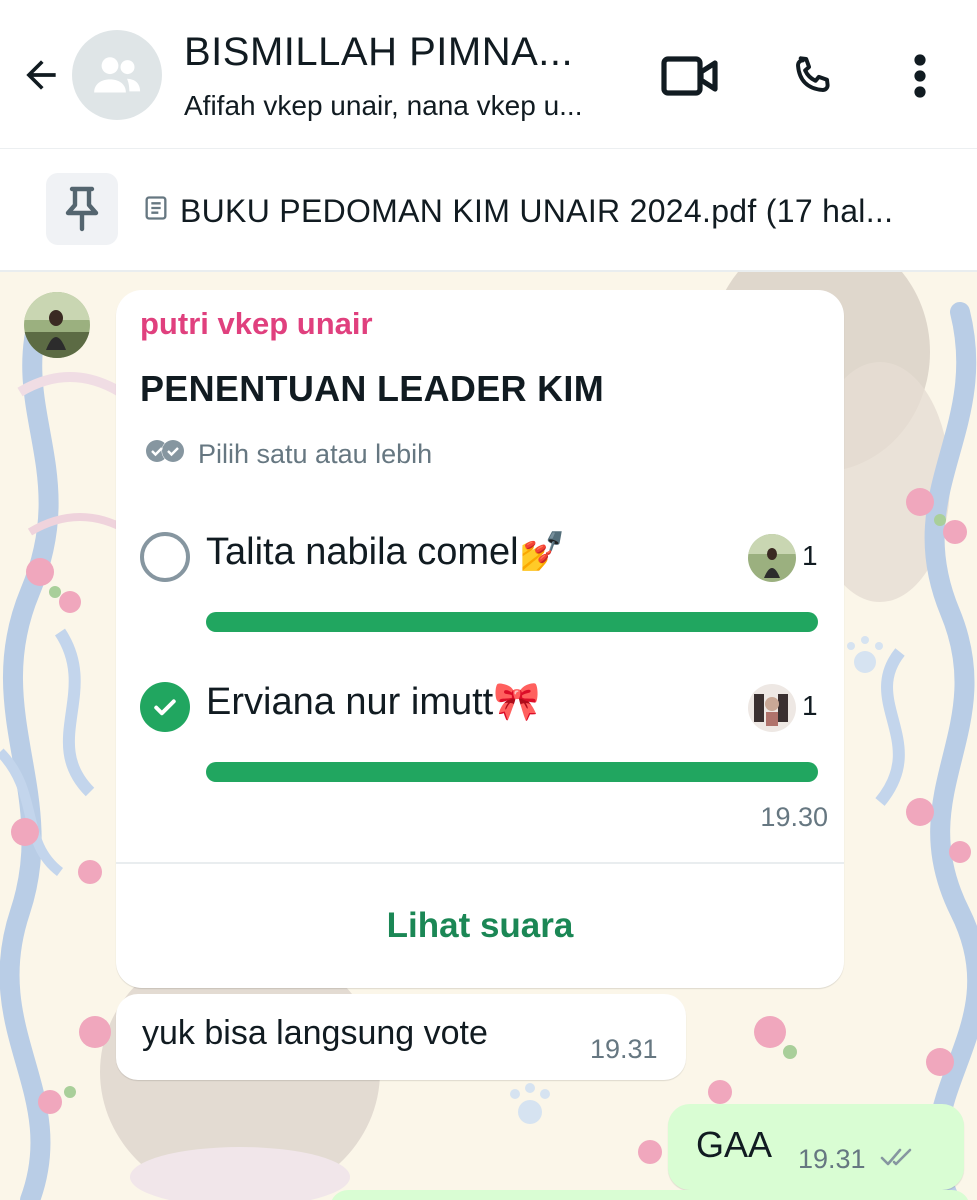 This screenshot has width=977, height=1200. What do you see at coordinates (483, 586) in the screenshot?
I see `poll-option: Talita nabila comel💅 1` at bounding box center [483, 586].